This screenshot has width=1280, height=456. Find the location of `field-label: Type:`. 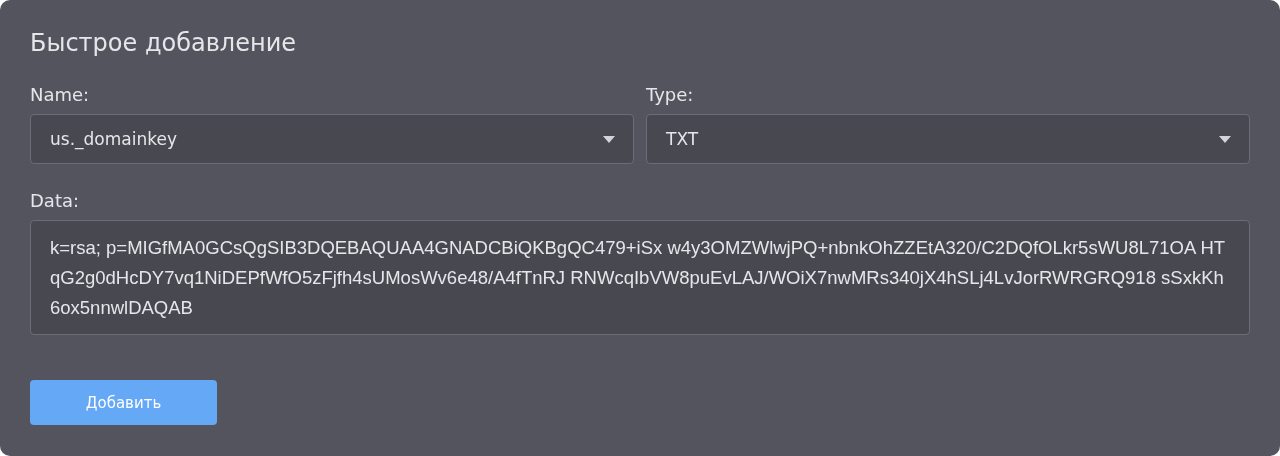

field-label: Type: is located at coordinates (670, 95).